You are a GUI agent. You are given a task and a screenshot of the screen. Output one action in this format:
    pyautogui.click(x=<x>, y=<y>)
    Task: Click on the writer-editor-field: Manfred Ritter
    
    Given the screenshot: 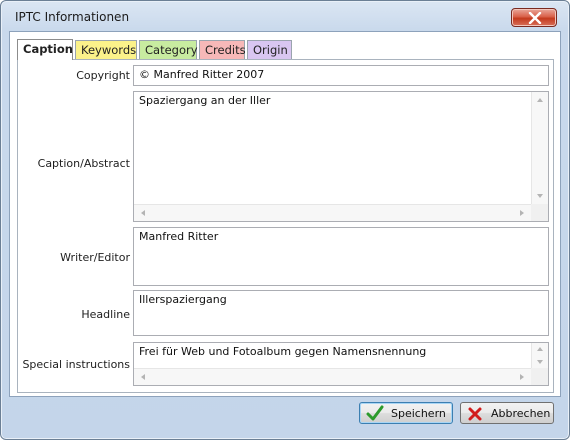 What is the action you would take?
    pyautogui.click(x=341, y=256)
    